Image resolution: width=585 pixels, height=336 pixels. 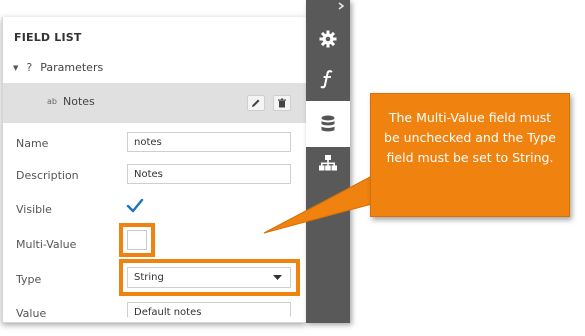 What do you see at coordinates (47, 175) in the screenshot?
I see `description-label: Description` at bounding box center [47, 175].